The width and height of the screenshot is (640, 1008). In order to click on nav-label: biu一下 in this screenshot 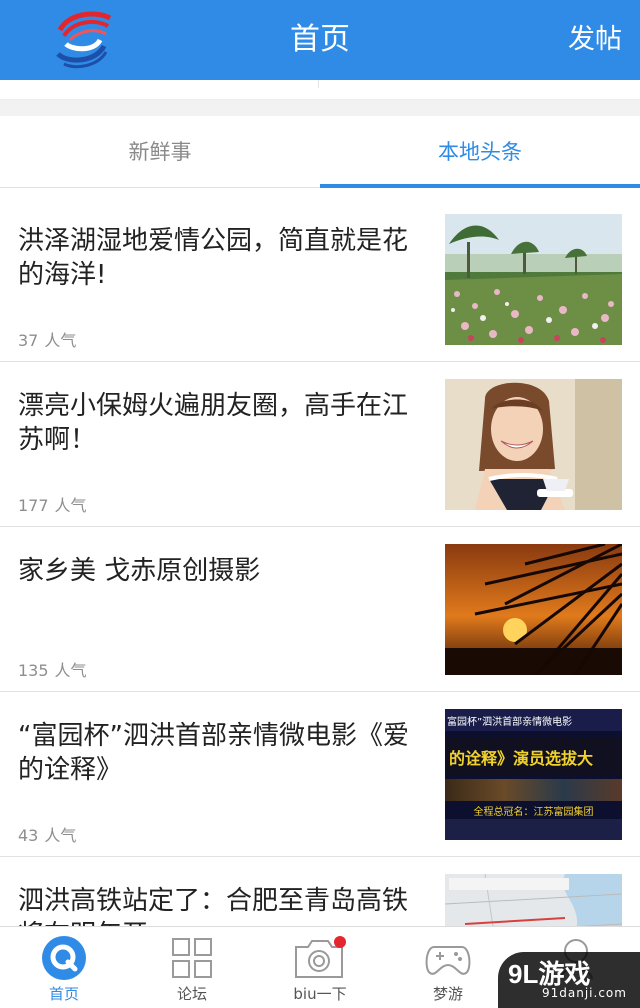, I will do `click(320, 994)`.